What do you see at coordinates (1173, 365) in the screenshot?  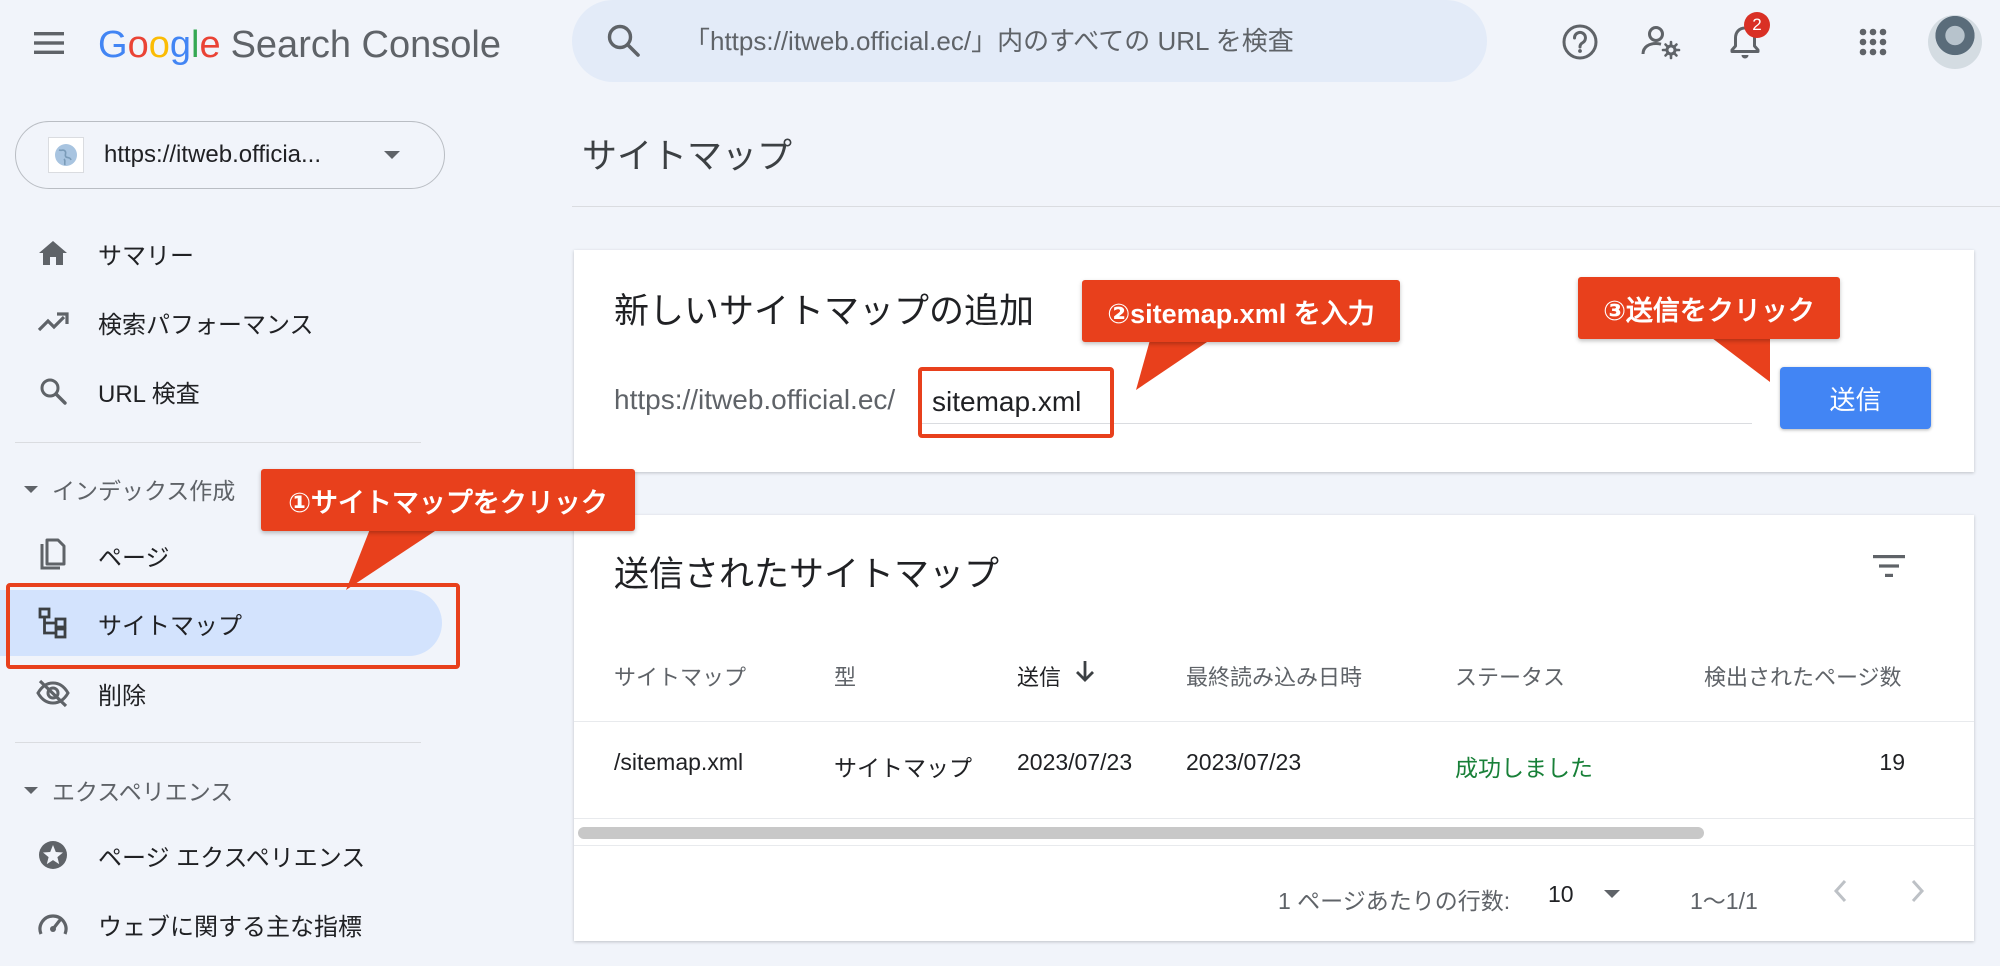 I see `callout-pointer-step2` at bounding box center [1173, 365].